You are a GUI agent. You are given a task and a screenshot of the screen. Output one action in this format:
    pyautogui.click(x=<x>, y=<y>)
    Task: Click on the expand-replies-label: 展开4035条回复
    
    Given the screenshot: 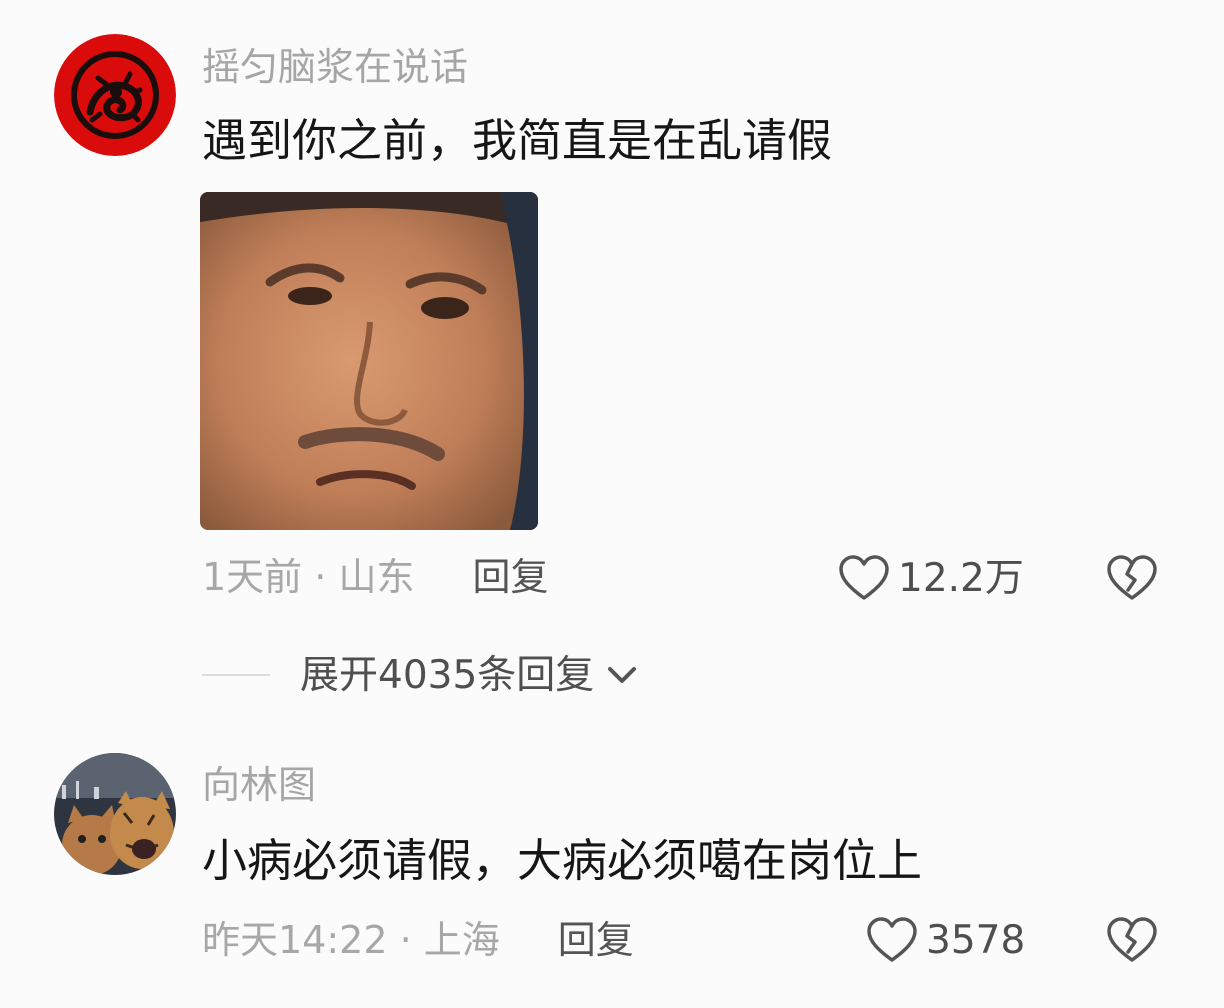 What is the action you would take?
    pyautogui.click(x=447, y=675)
    